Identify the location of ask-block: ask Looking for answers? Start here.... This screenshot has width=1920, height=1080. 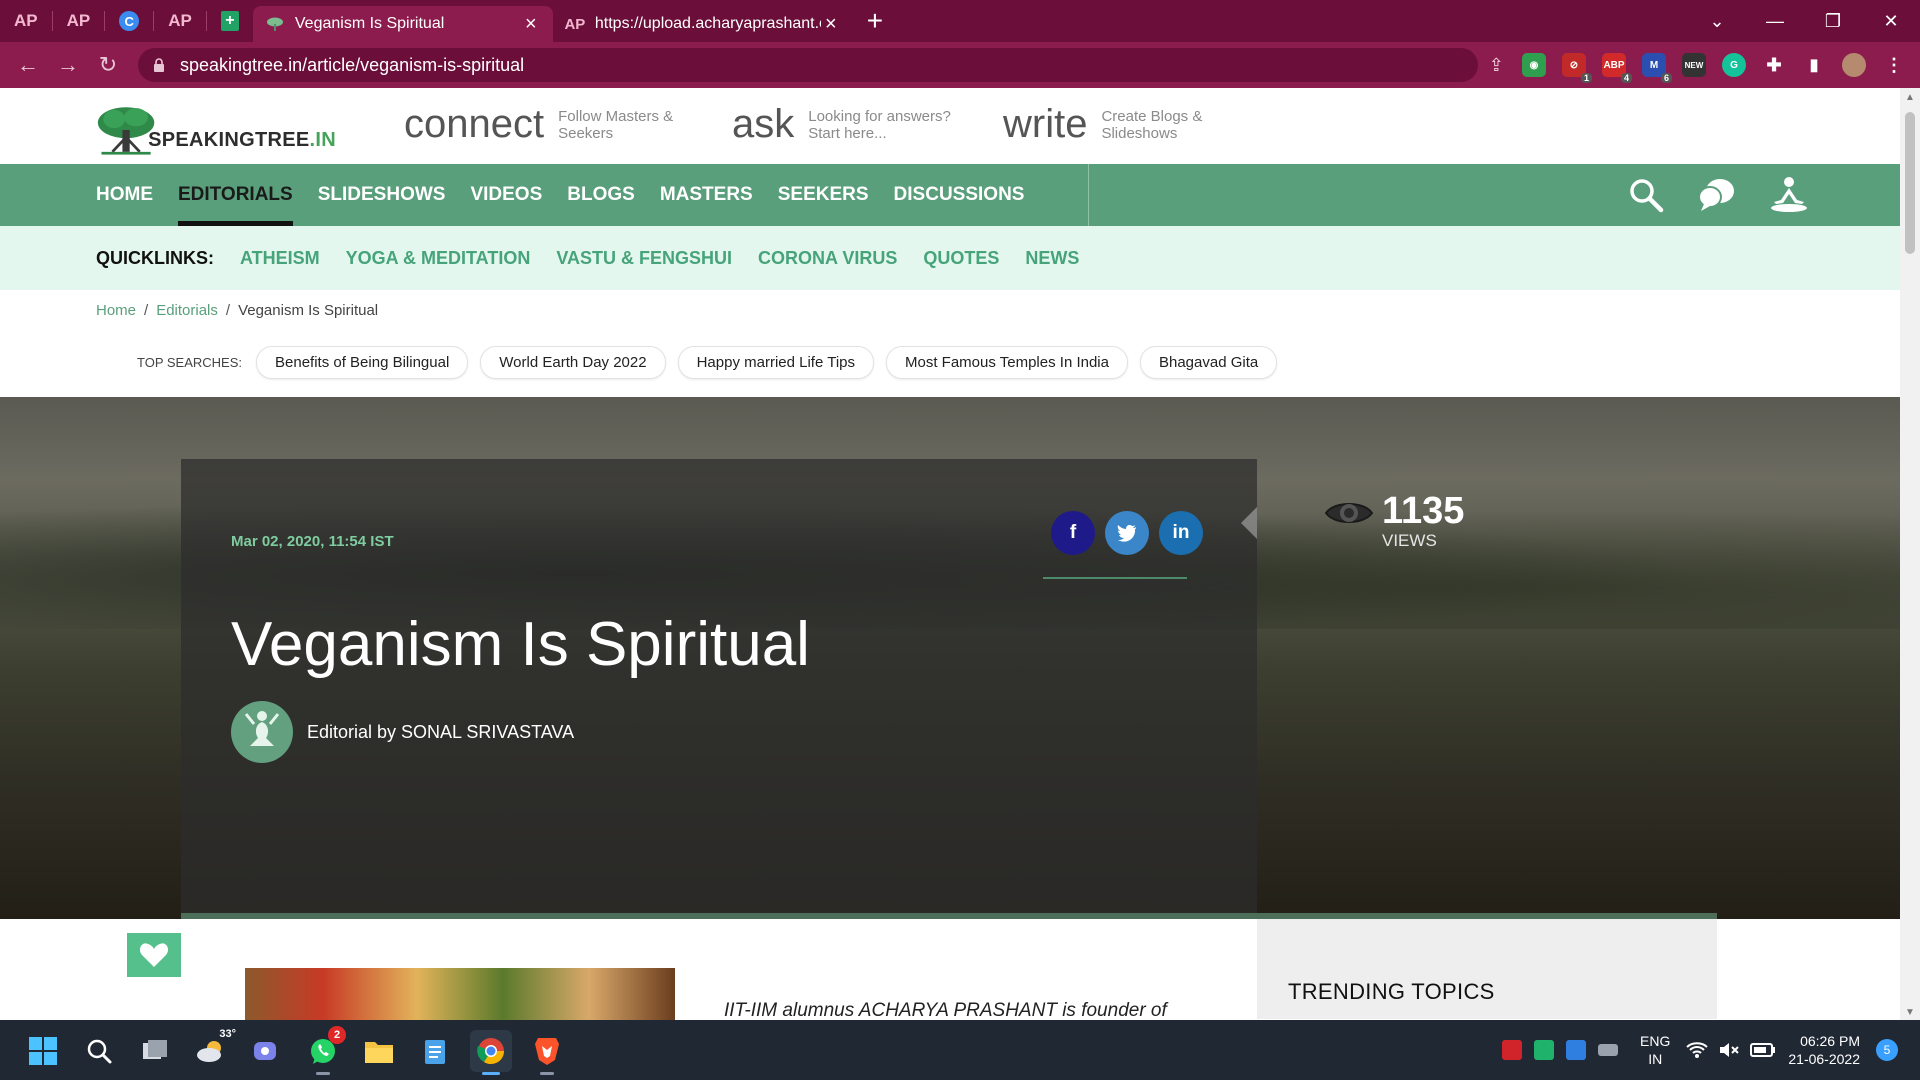
(841, 124).